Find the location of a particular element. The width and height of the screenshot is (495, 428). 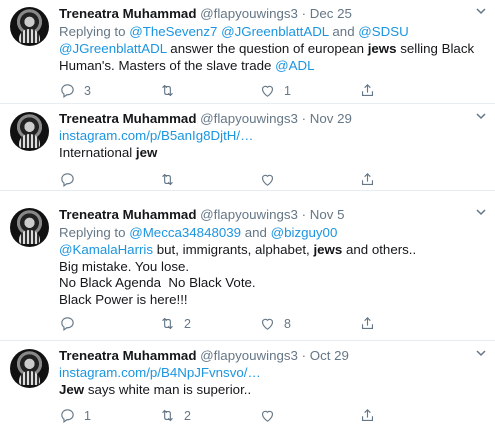

like-button: 1 is located at coordinates (309, 90).